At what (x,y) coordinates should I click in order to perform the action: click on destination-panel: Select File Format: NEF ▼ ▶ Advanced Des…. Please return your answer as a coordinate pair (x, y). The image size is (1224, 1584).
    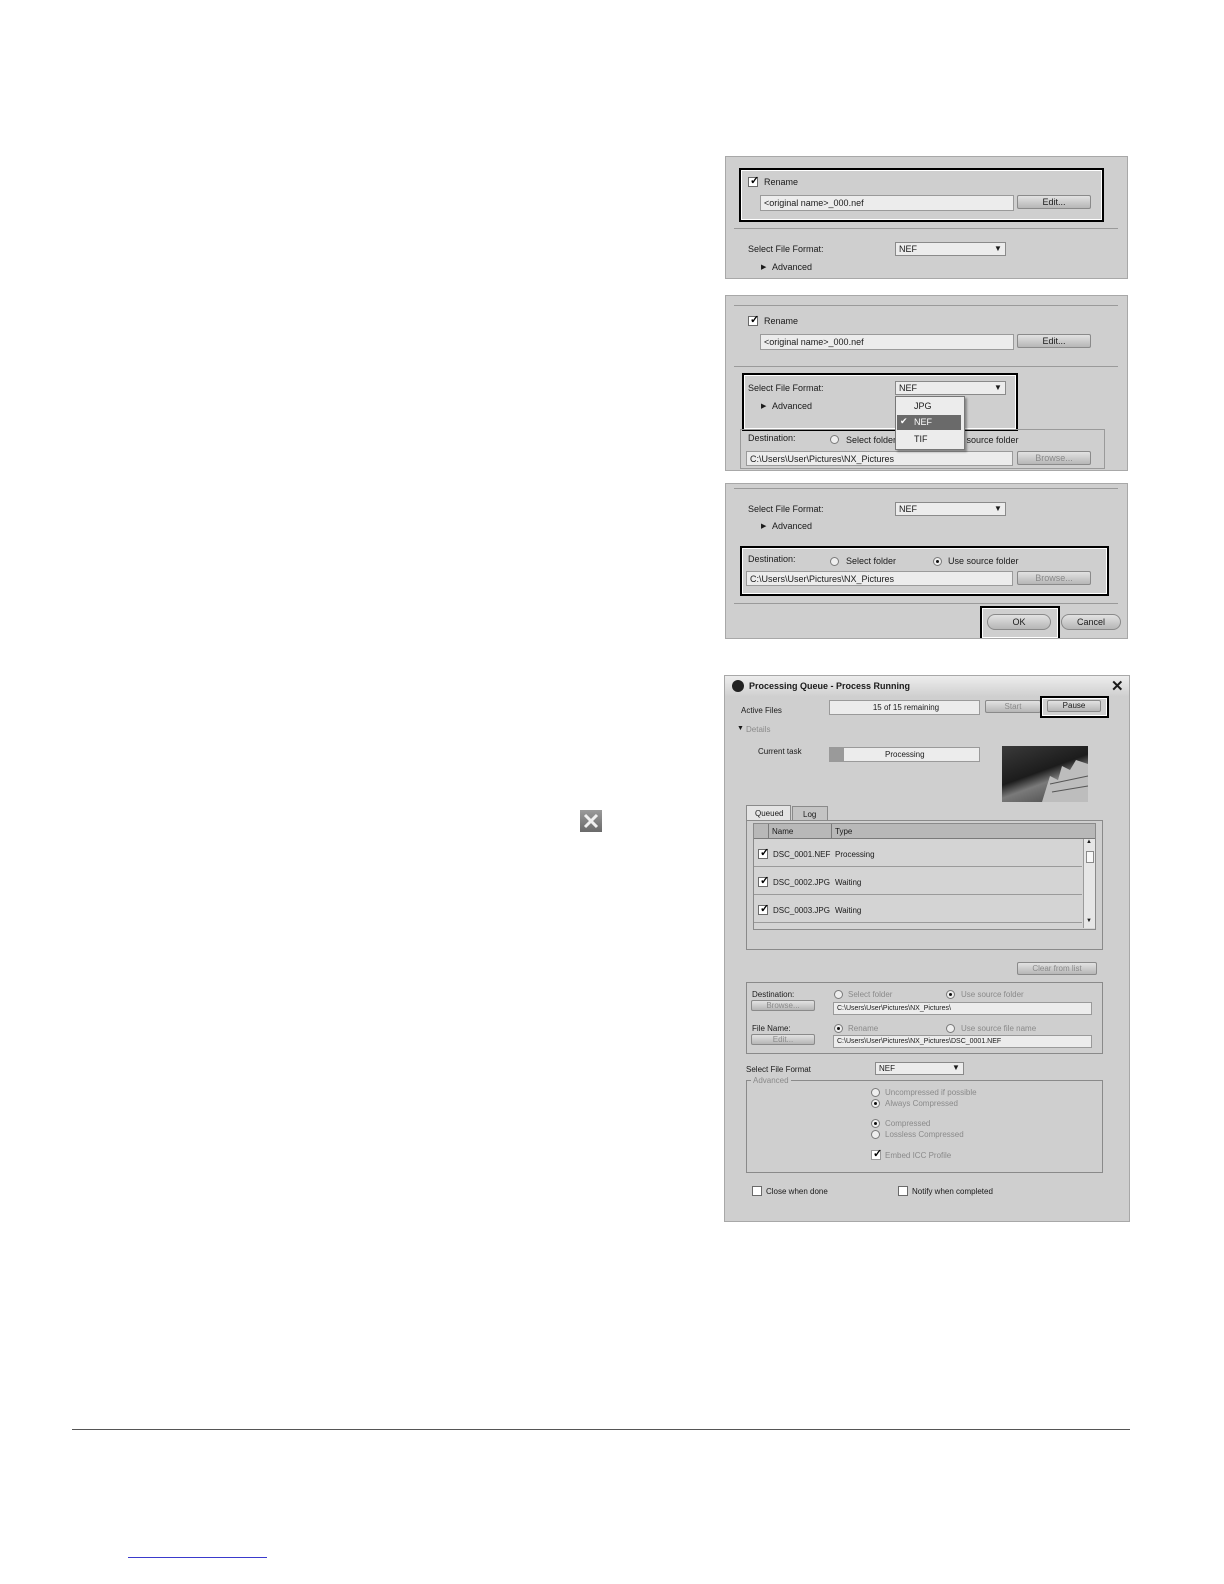
    Looking at the image, I should click on (926, 561).